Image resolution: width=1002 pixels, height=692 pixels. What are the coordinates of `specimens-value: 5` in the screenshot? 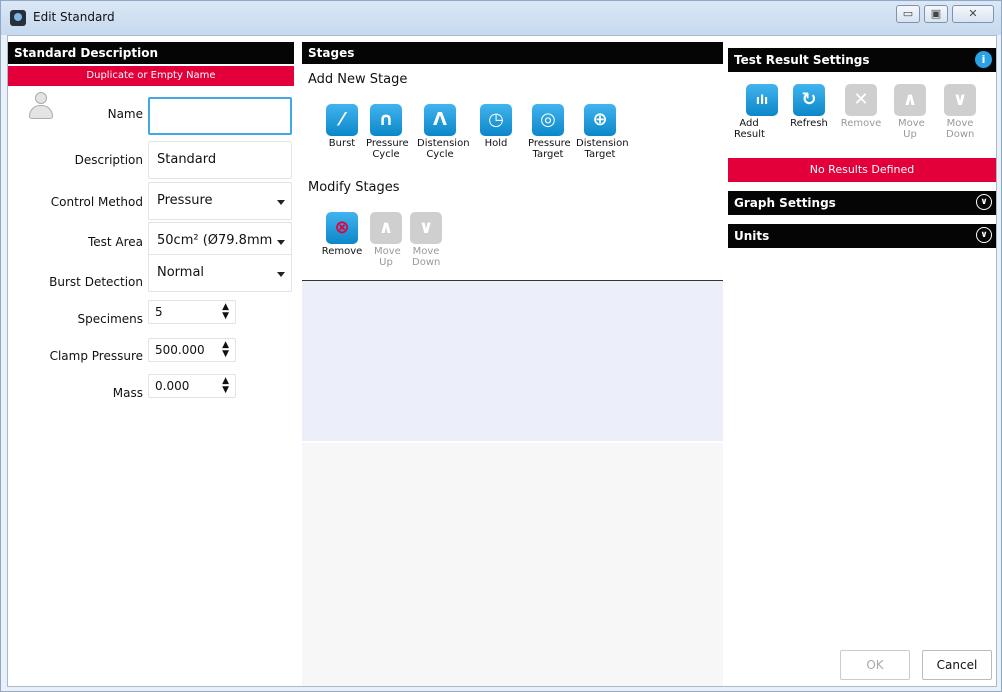 It's located at (159, 312).